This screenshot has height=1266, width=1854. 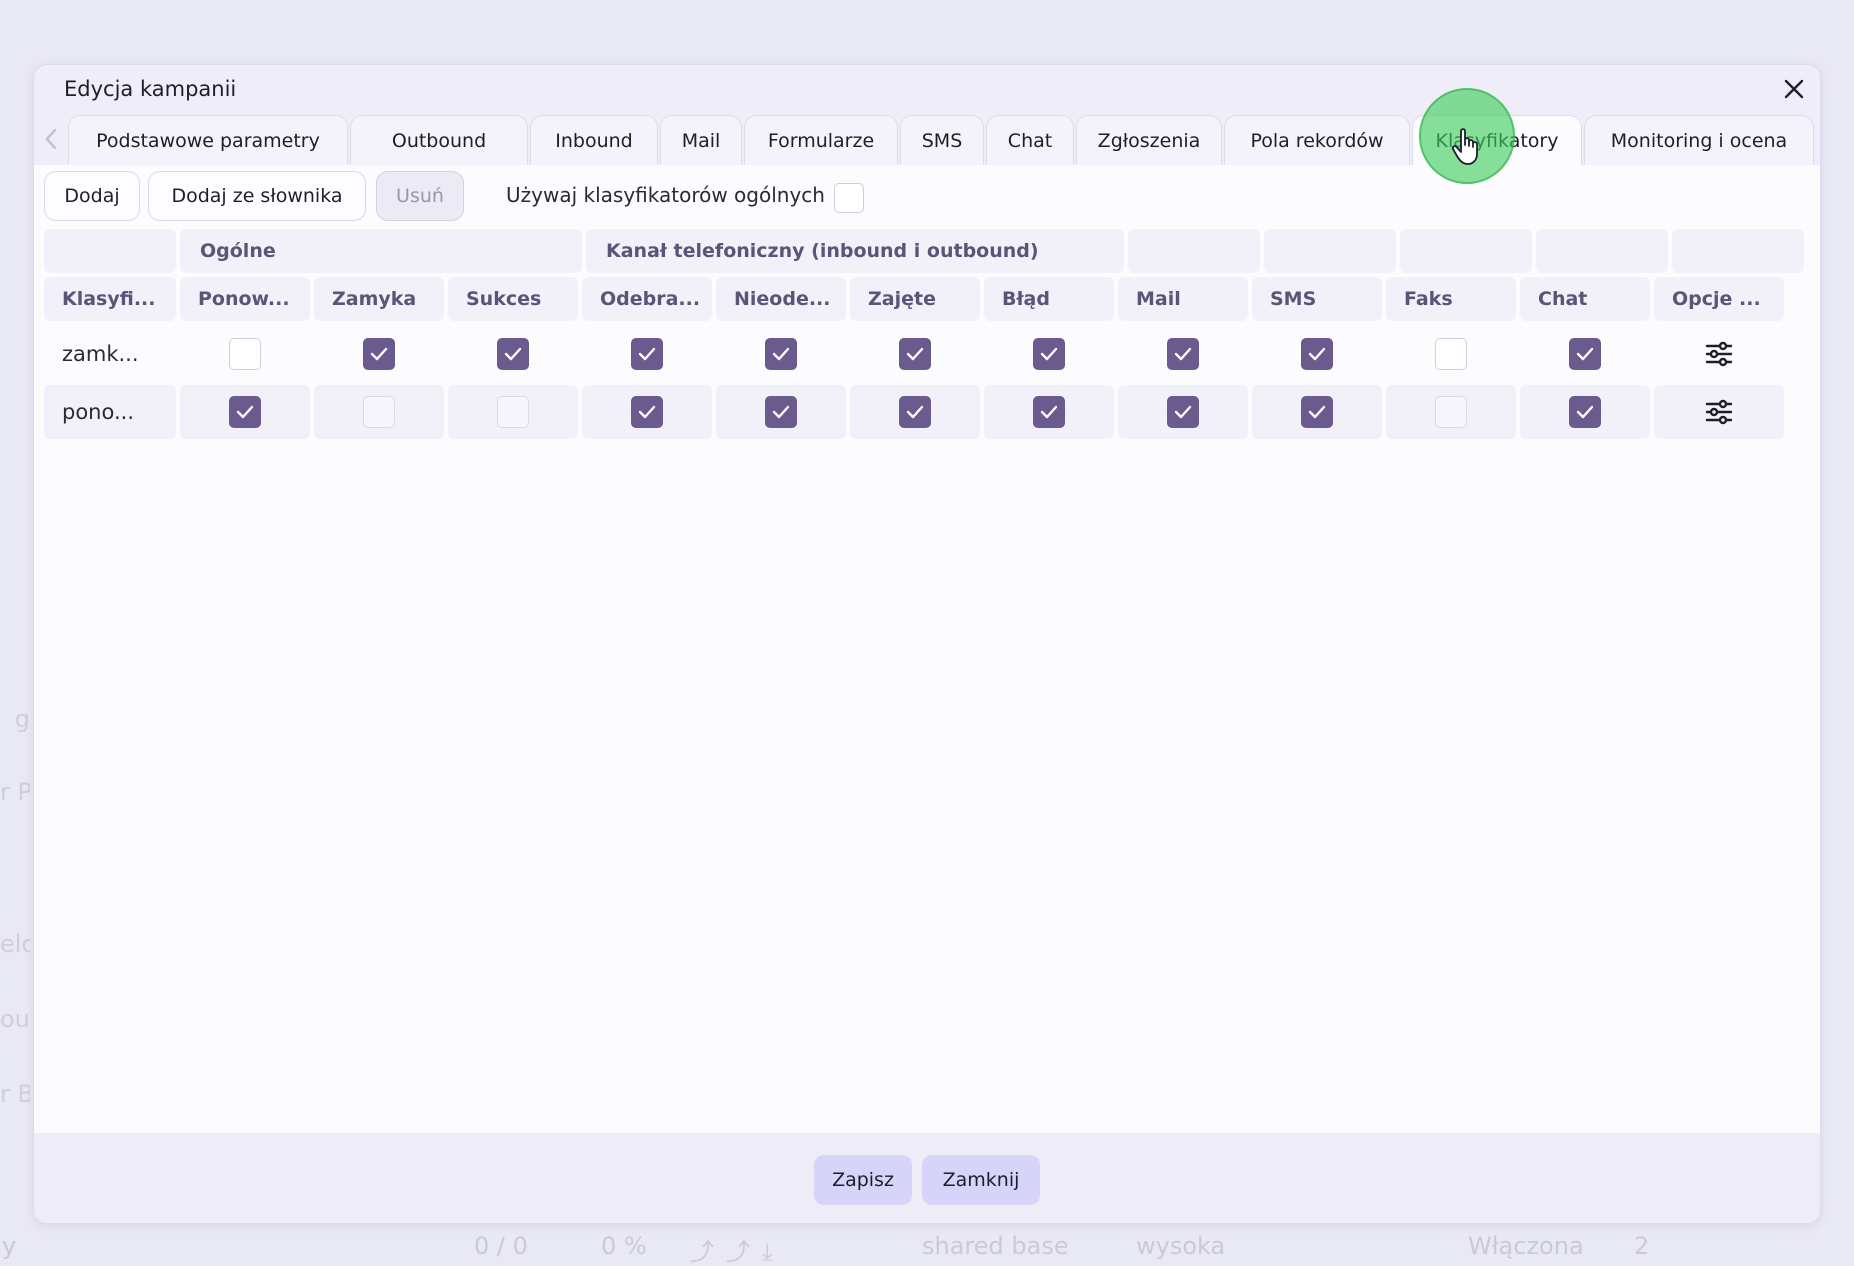 I want to click on use-general-classifiers-label: Używaj klasyfikatorów ogólnych, so click(x=665, y=195).